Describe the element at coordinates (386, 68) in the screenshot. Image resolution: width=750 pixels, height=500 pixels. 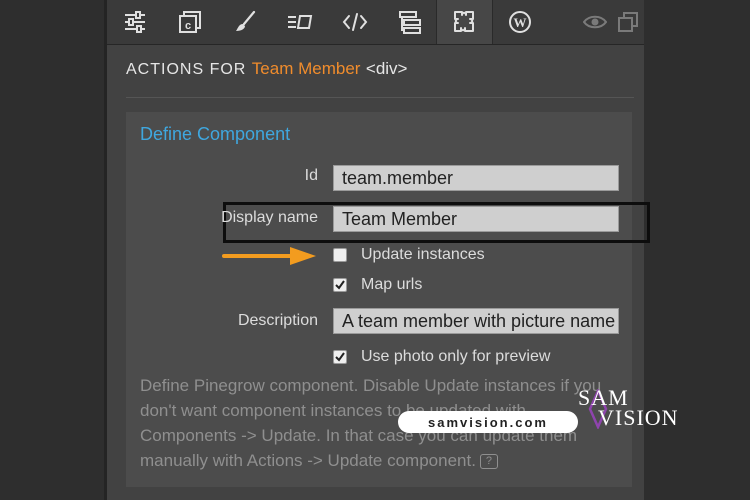
I see `actions-element-tag: <div>` at that location.